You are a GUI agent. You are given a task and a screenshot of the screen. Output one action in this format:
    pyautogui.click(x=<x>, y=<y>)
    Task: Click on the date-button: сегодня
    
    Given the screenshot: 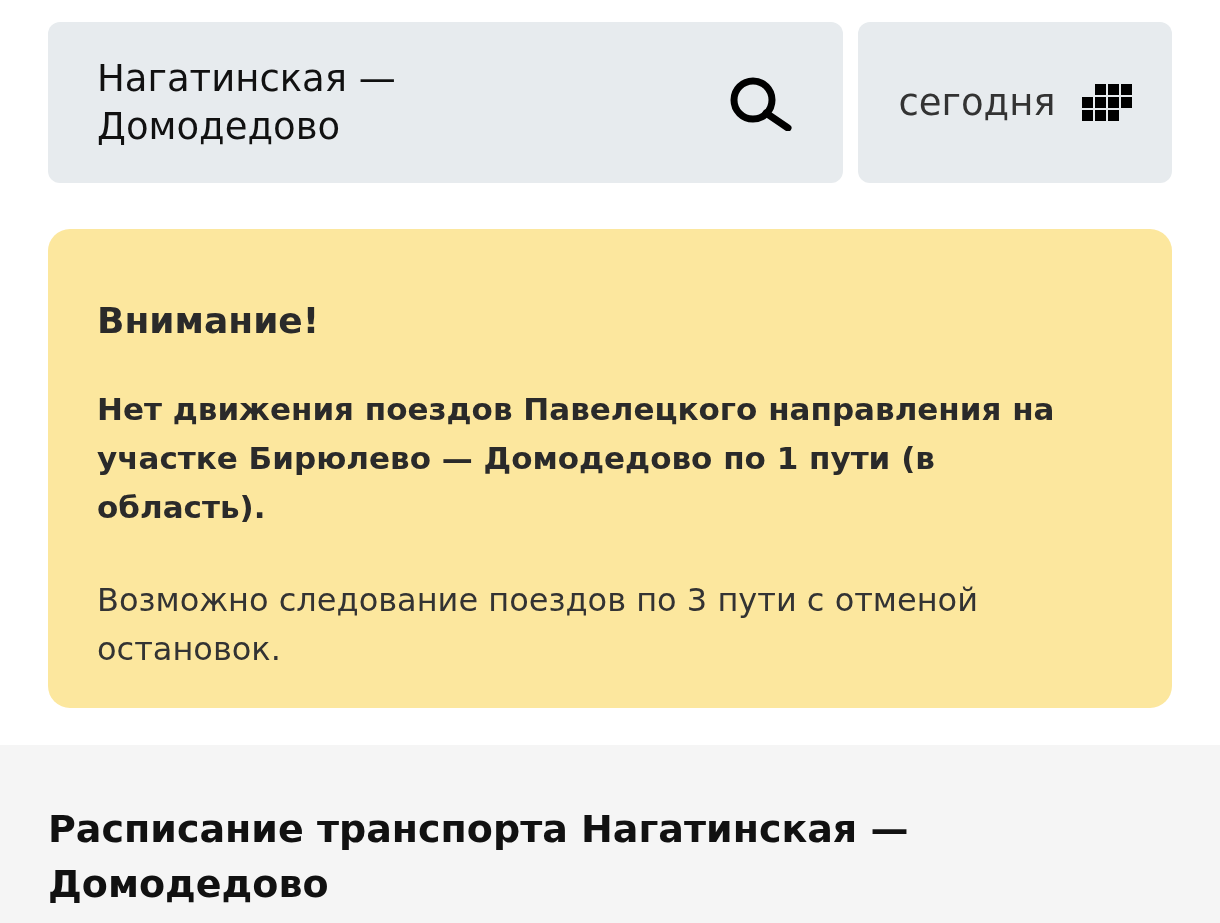 What is the action you would take?
    pyautogui.click(x=1015, y=102)
    